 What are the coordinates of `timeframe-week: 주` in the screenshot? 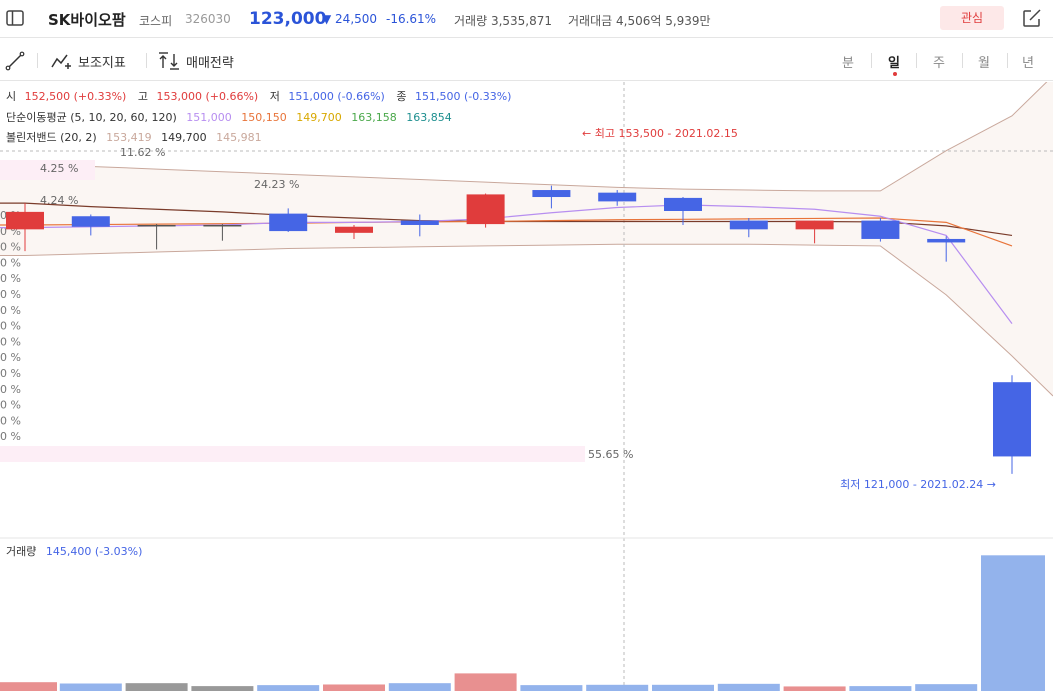 It's located at (939, 61).